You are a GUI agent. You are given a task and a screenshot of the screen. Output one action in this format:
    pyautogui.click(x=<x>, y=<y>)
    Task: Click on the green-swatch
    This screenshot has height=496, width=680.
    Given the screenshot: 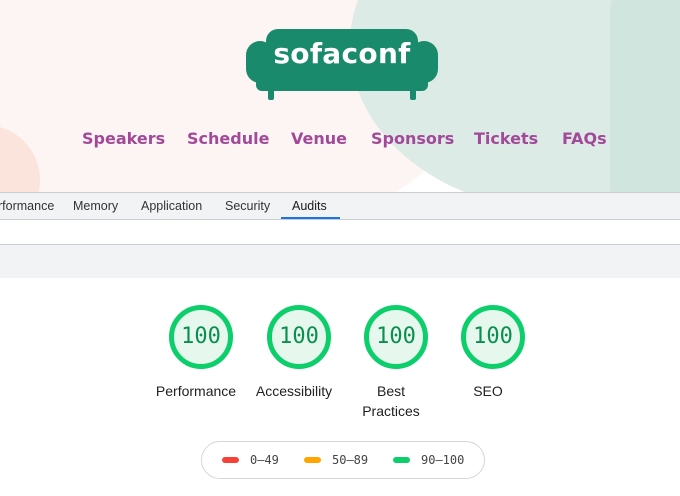 What is the action you would take?
    pyautogui.click(x=401, y=460)
    